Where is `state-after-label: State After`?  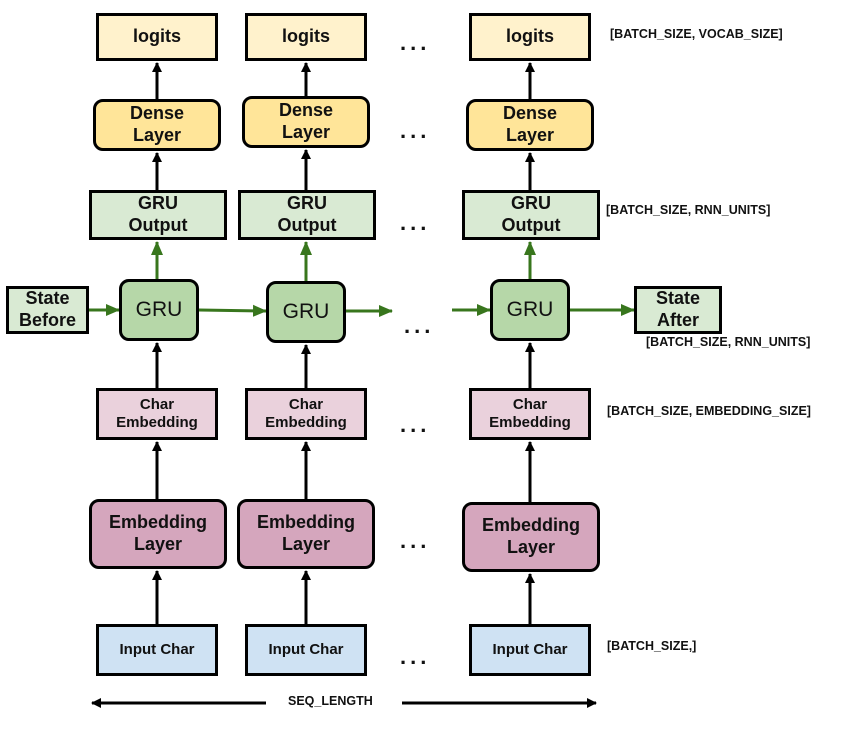 state-after-label: State After is located at coordinates (677, 309).